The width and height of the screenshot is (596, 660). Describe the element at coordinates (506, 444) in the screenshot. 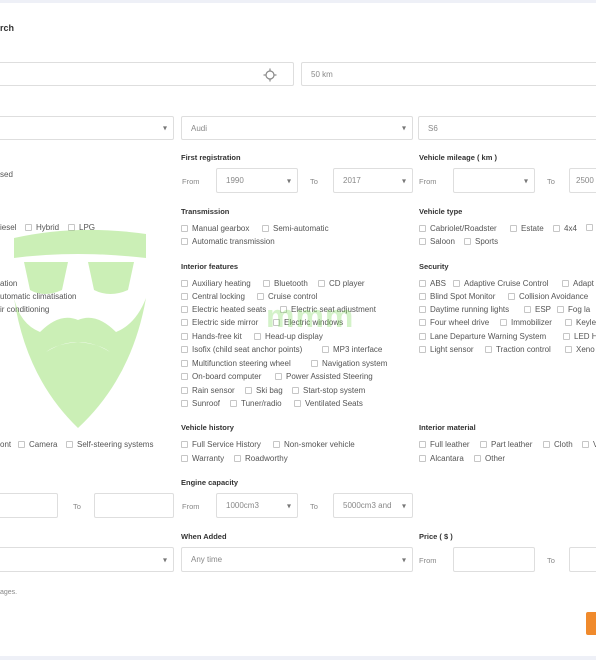

I see `interior-material-option: Part leather` at that location.